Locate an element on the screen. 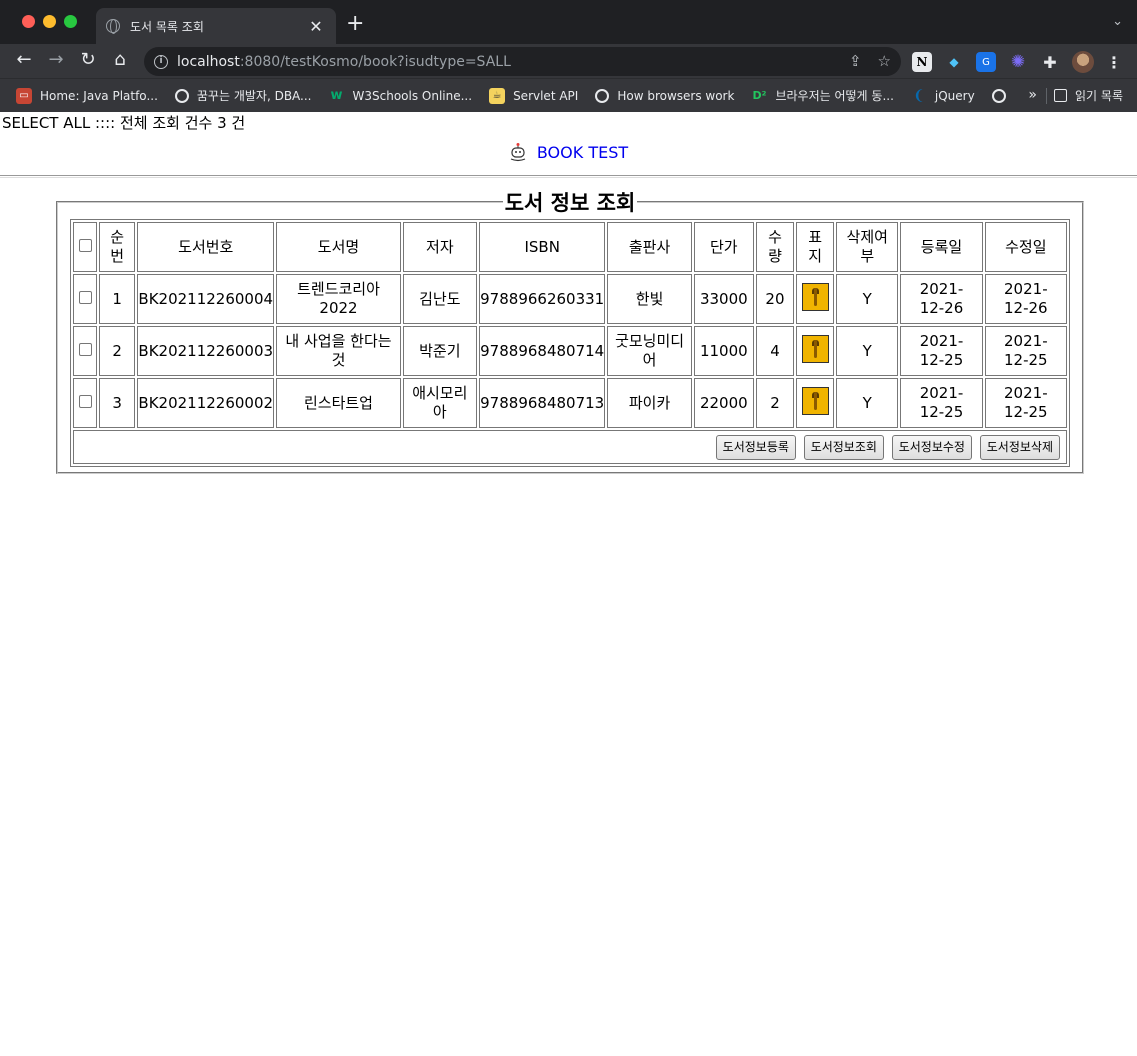  address-bar-actions: ⇪ ☆ is located at coordinates (870, 61).